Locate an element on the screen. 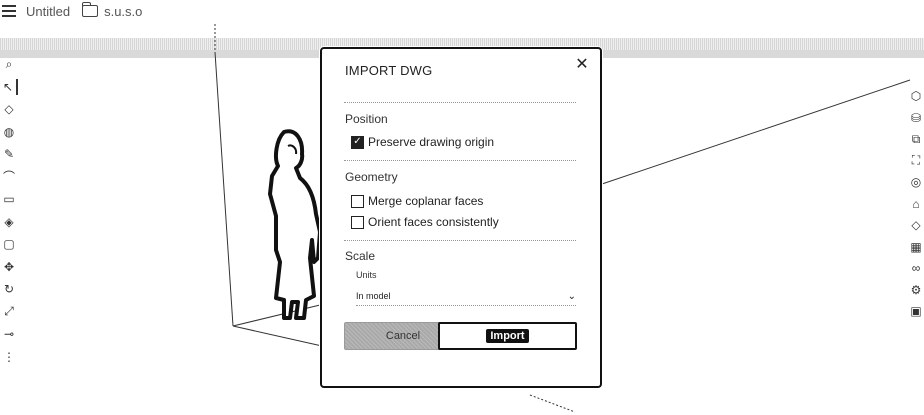  select-icon: ↖ is located at coordinates (9, 86).